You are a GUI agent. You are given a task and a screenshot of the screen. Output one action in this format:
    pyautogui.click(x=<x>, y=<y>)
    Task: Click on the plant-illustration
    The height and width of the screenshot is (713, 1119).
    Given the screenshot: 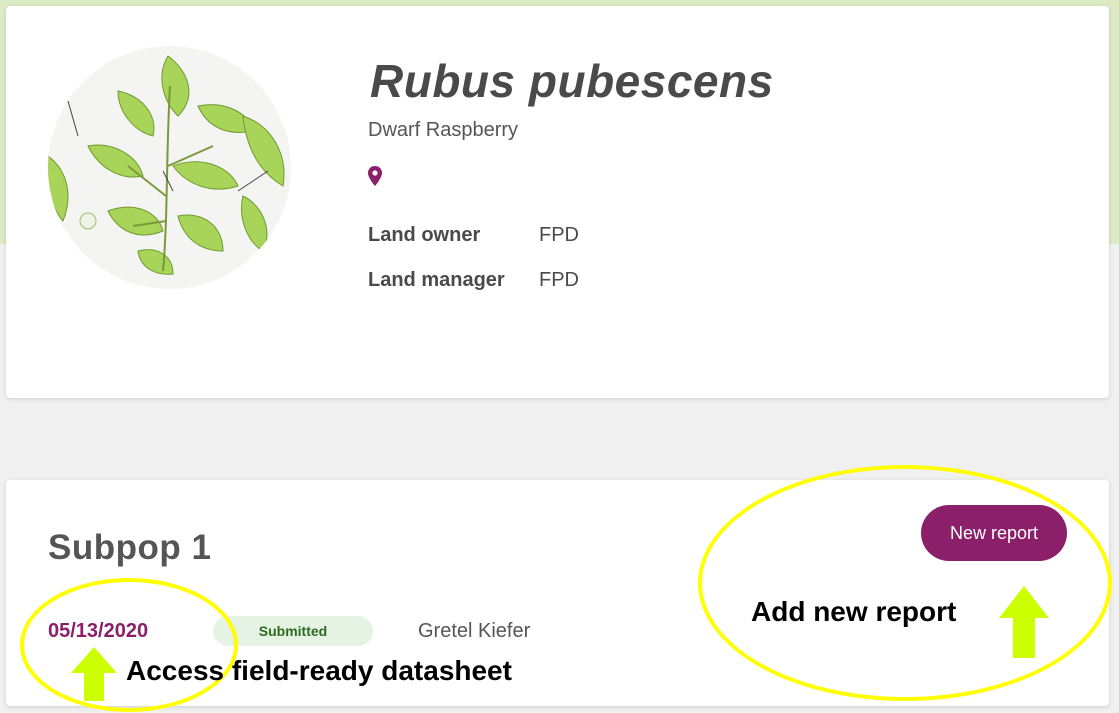 What is the action you would take?
    pyautogui.click(x=169, y=167)
    